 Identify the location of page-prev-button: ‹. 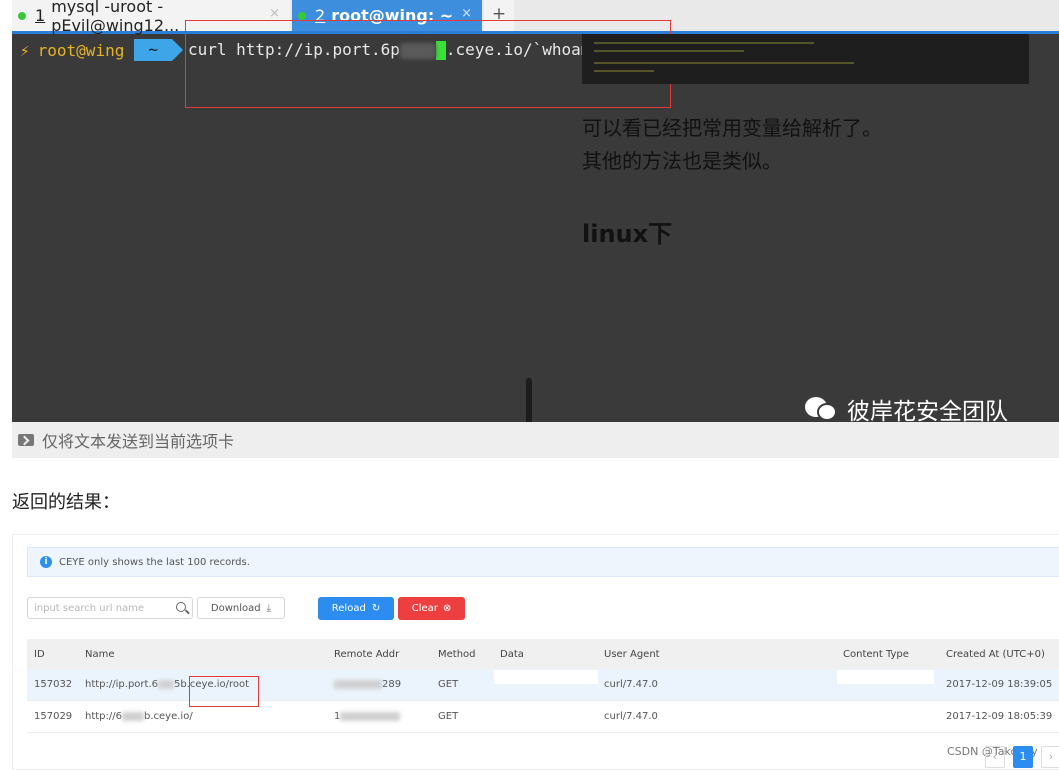
(995, 757).